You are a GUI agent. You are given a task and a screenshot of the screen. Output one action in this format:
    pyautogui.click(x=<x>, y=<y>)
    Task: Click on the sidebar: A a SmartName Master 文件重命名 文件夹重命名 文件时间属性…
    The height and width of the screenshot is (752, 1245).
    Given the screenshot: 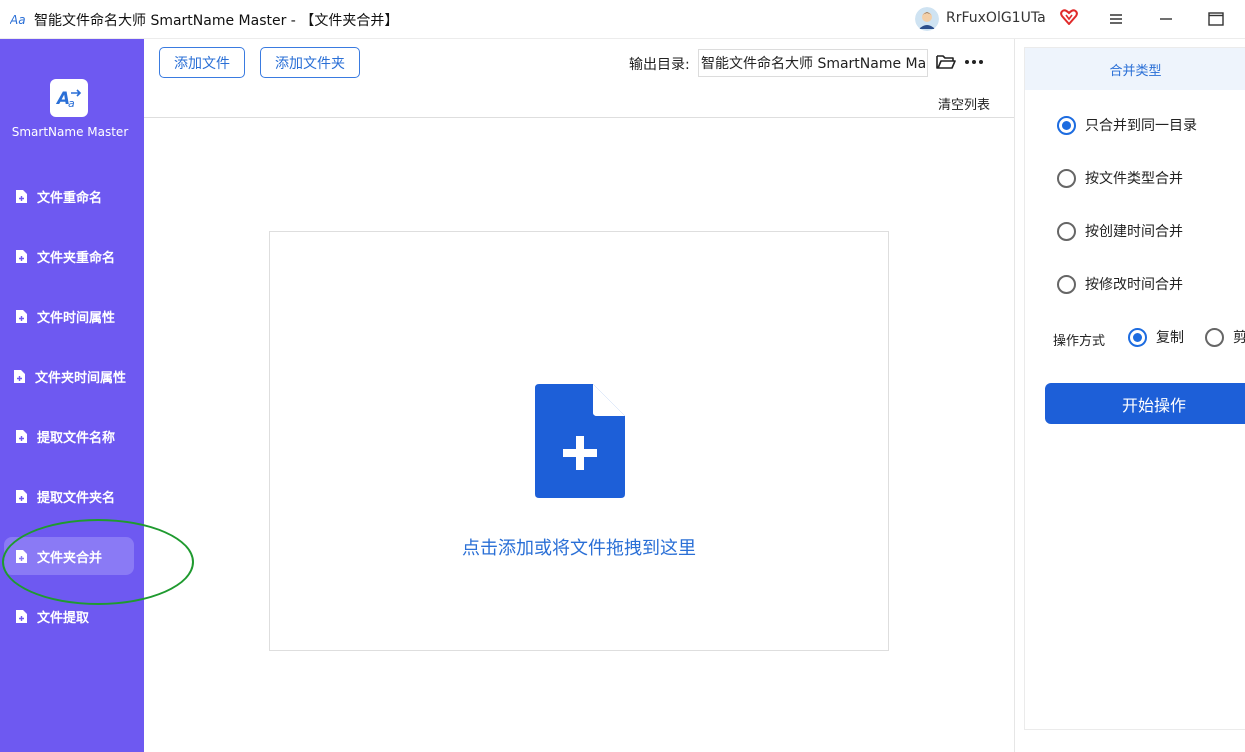 What is the action you would take?
    pyautogui.click(x=72, y=395)
    